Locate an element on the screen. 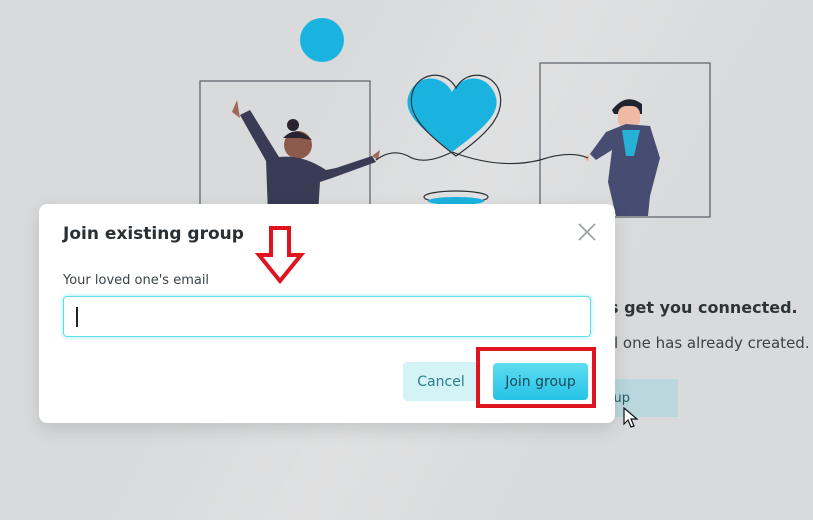 This screenshot has height=520, width=813. woman-figure is located at coordinates (306, 157).